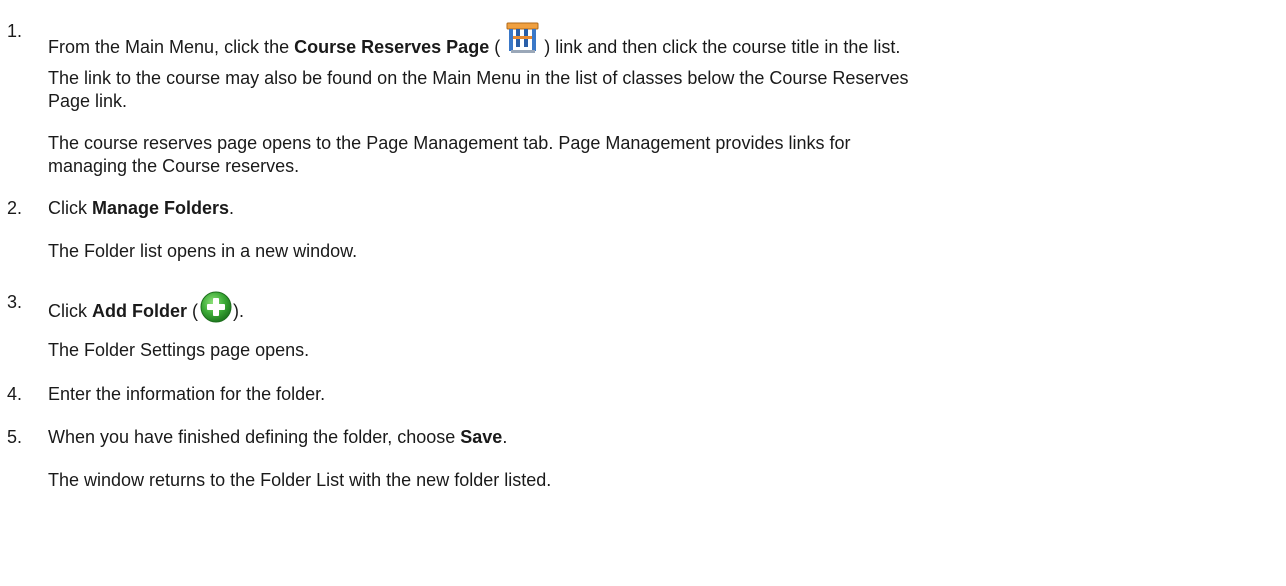 The image size is (1286, 586). I want to click on step-2-text: Click Manage Folders., so click(141, 208).